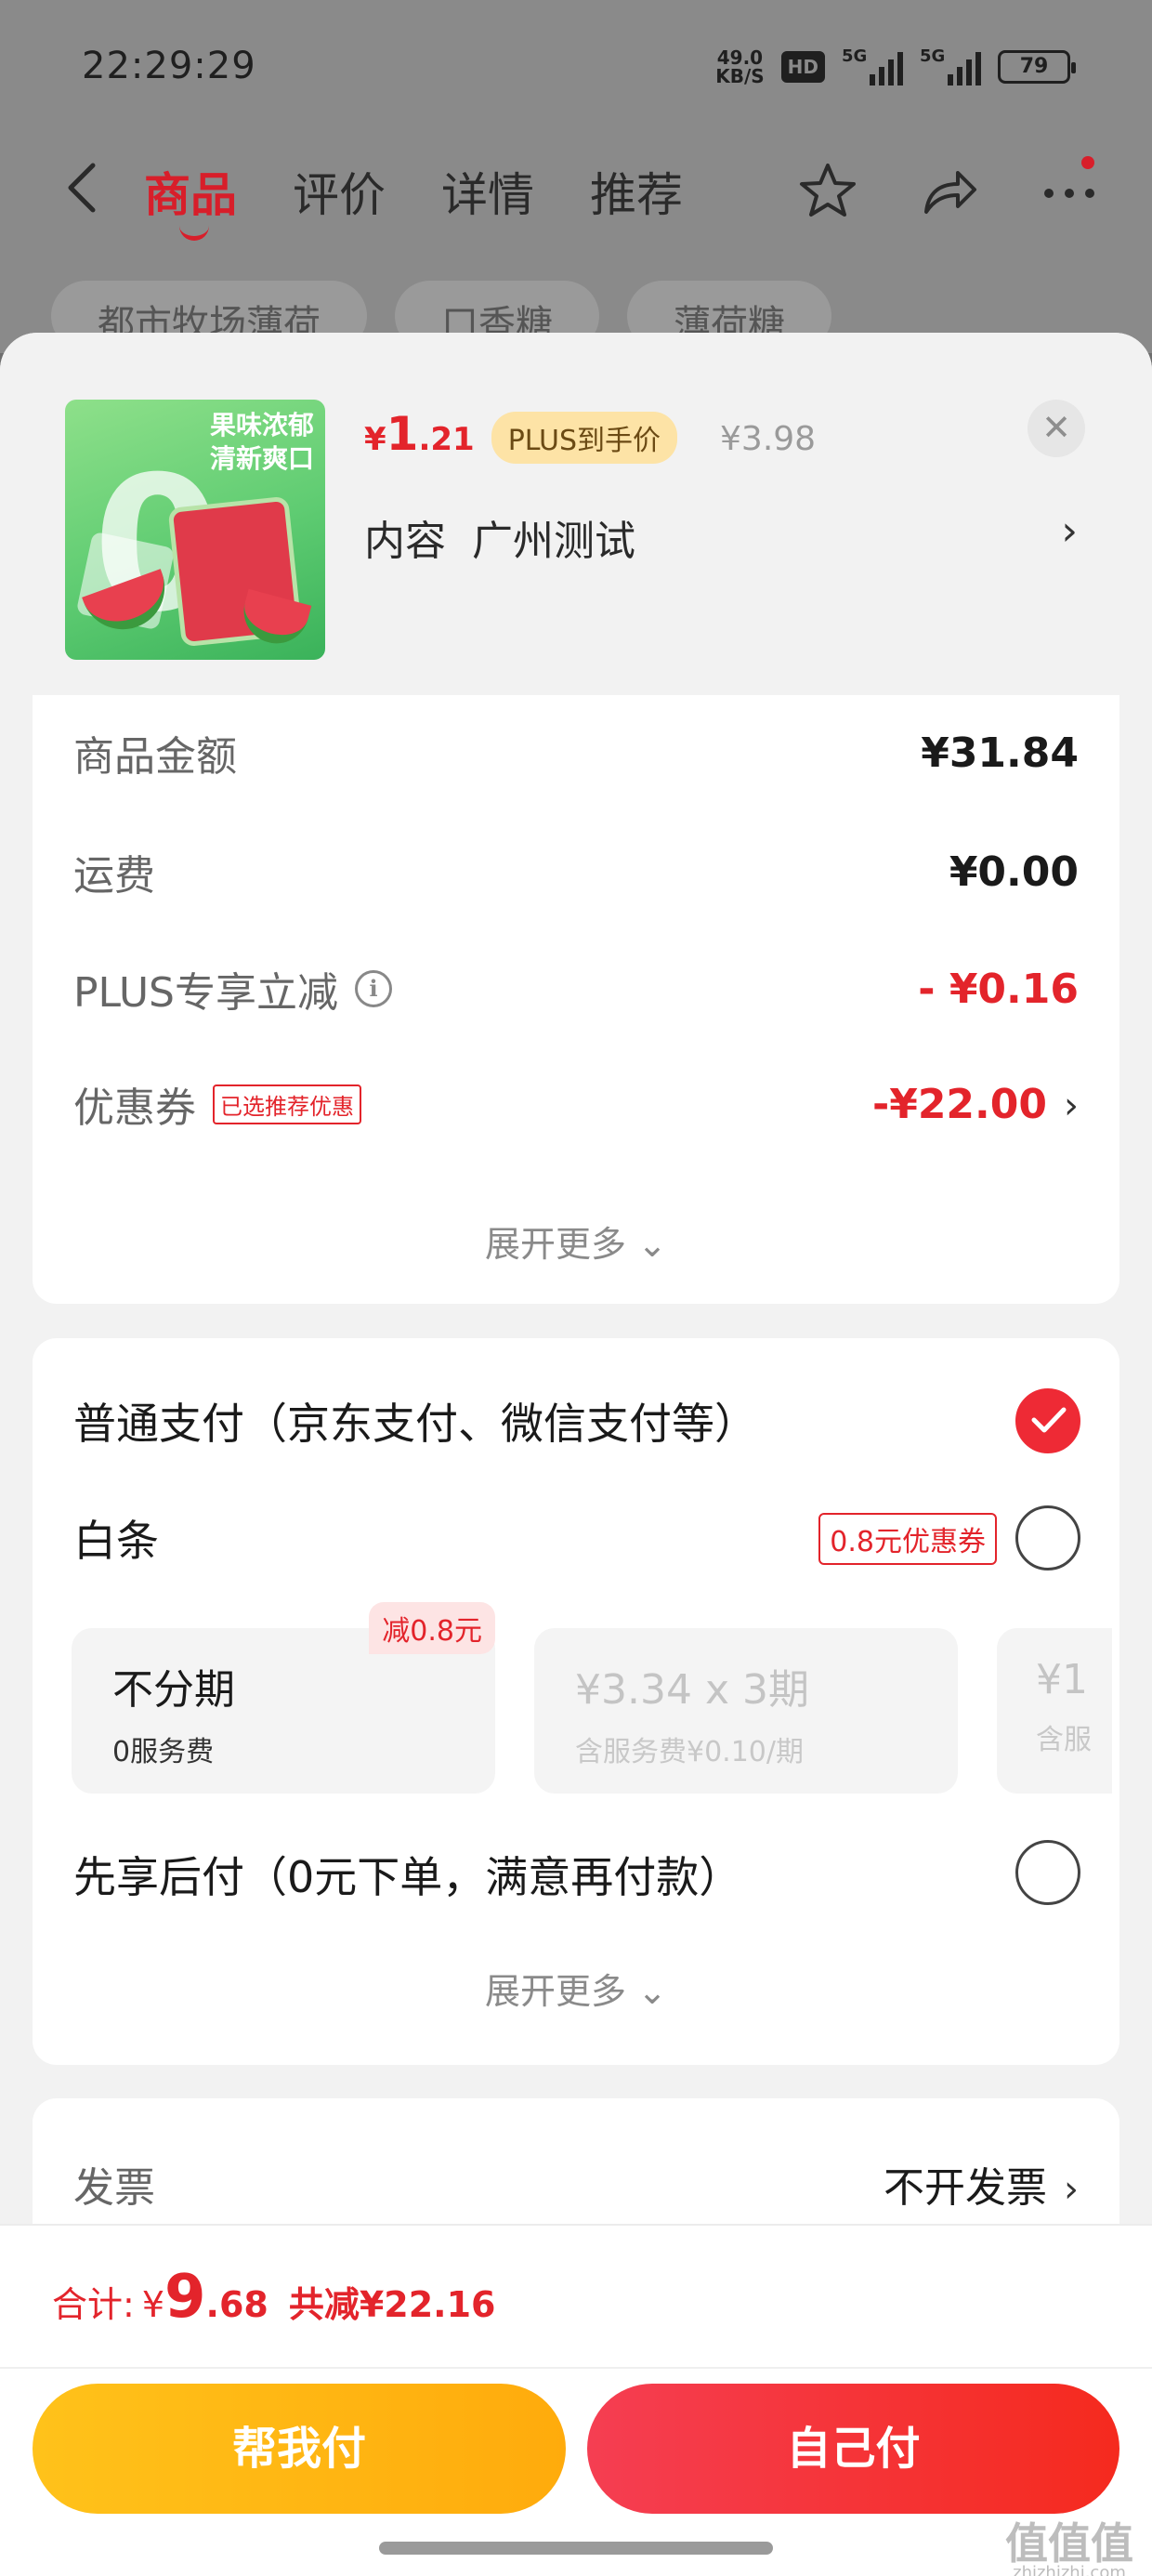 This screenshot has height=2576, width=1152. Describe the element at coordinates (576, 65) in the screenshot. I see `status-bar: 22:29:29 49.0 KB/S HD 5G 5G 79` at that location.